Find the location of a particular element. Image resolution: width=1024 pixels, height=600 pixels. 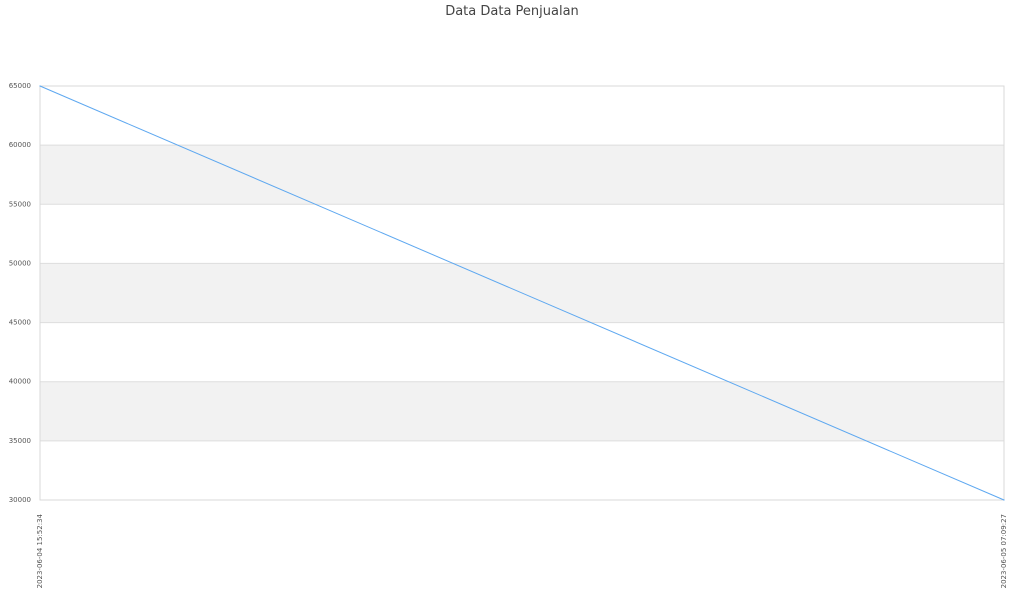

y-tick-label: 45000 is located at coordinates (20, 323).